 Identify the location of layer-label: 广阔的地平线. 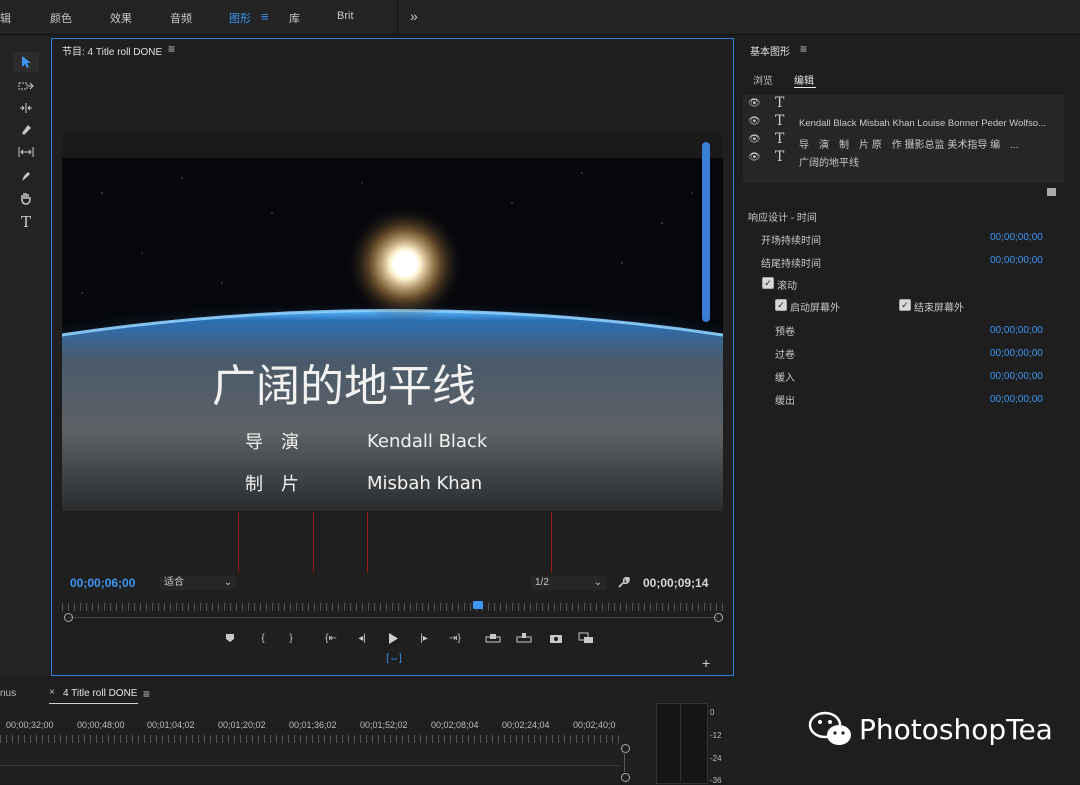
(829, 163).